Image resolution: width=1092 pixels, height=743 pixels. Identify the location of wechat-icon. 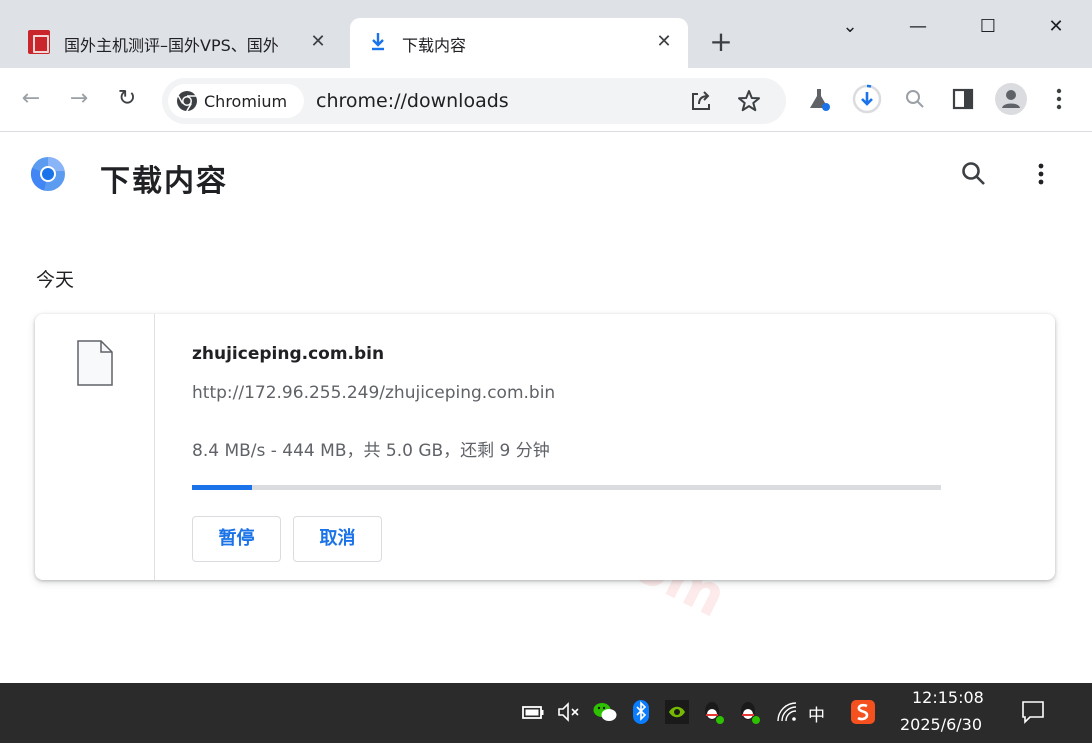
(605, 712).